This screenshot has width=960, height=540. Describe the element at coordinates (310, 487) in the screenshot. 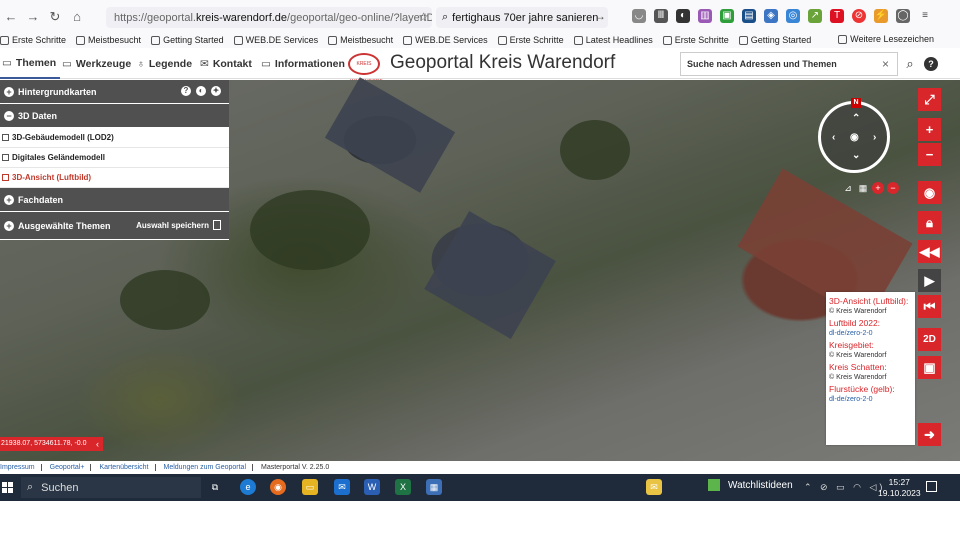

I see `file-explorer-icon: ▭` at that location.